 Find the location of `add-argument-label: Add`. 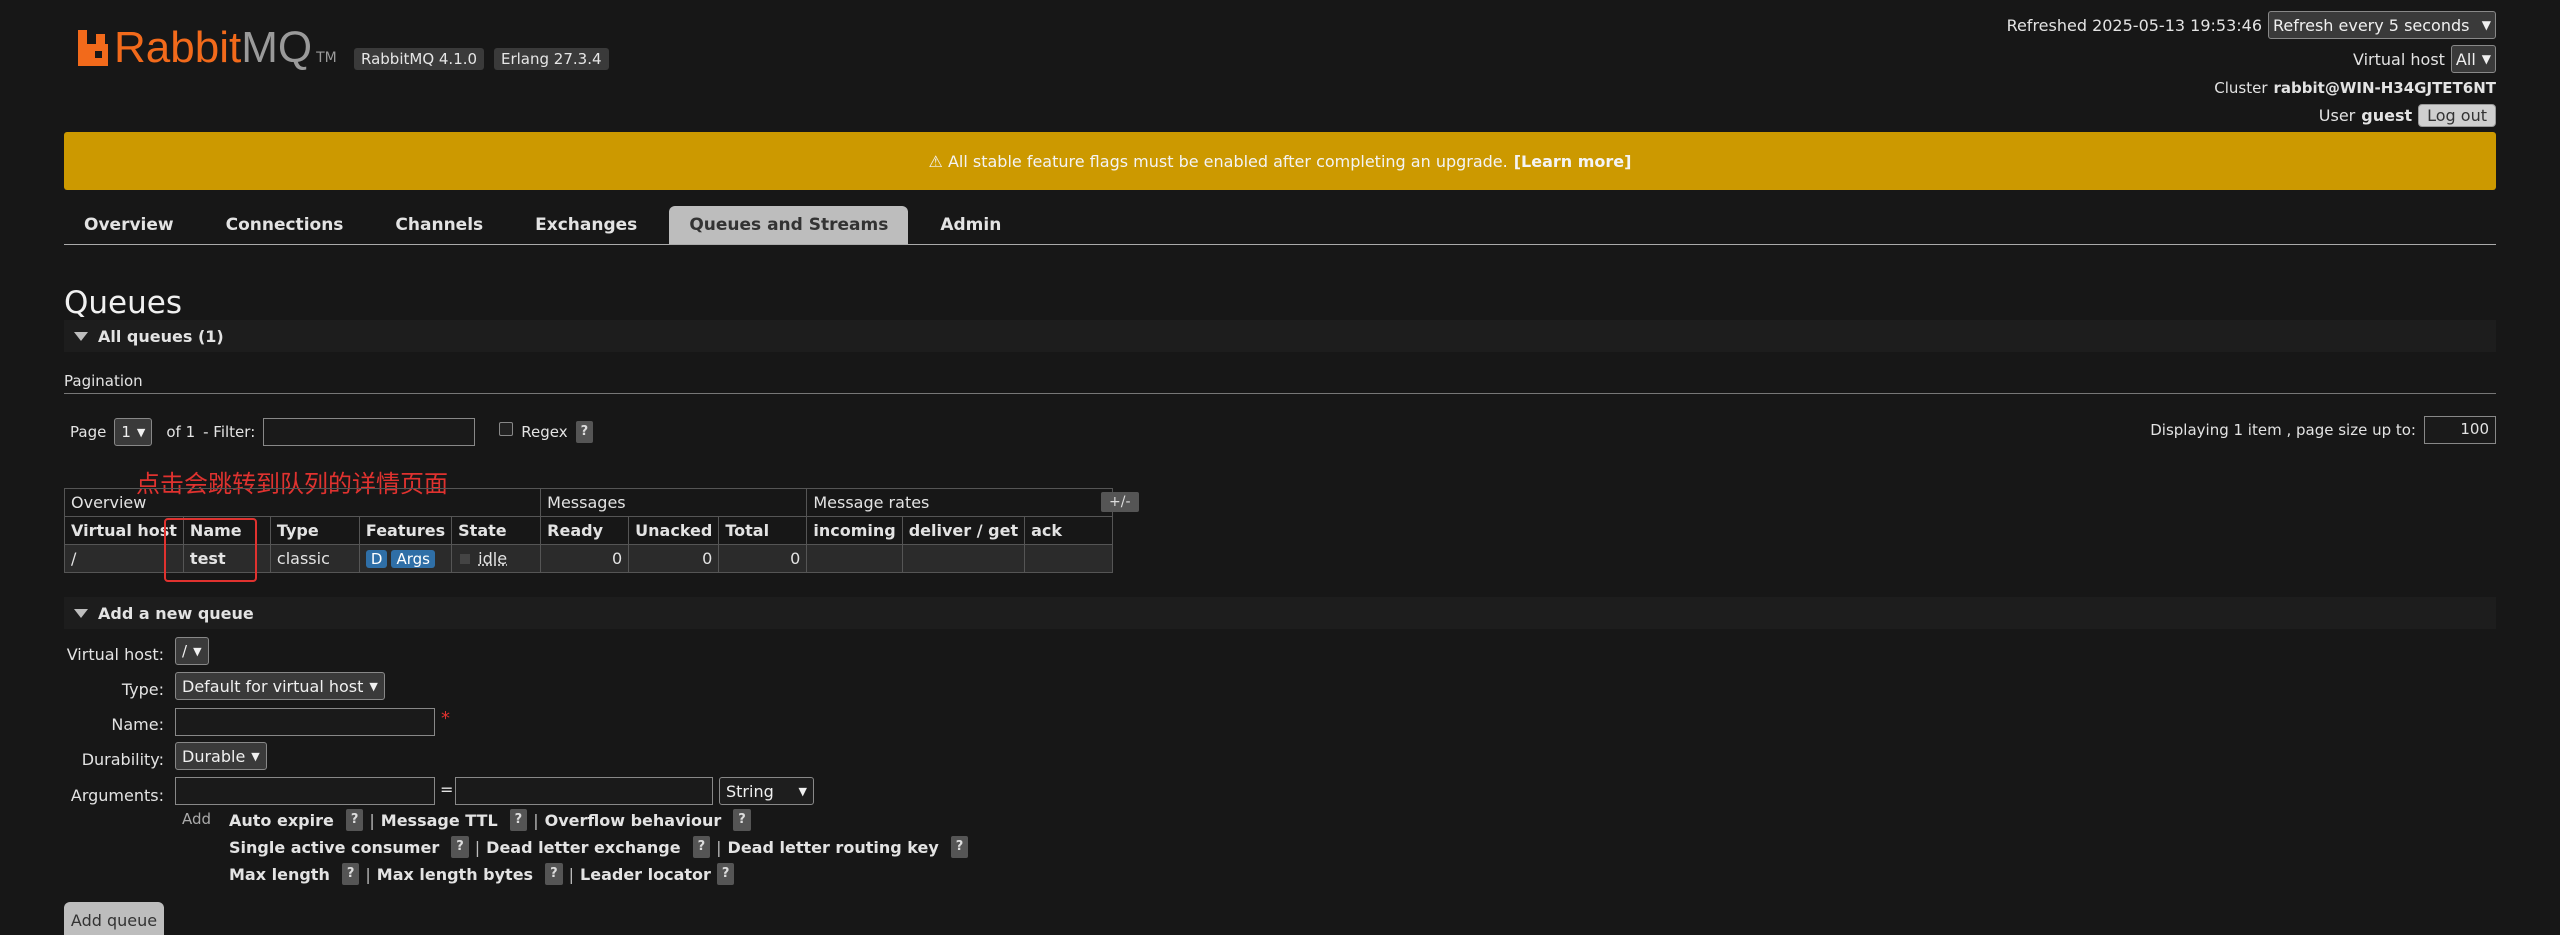

add-argument-label: Add is located at coordinates (197, 819).